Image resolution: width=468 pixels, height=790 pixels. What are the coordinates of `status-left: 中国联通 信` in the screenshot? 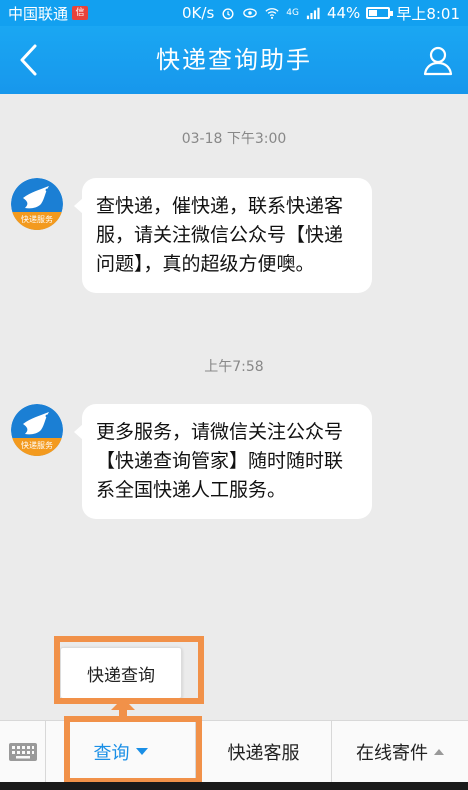 It's located at (48, 13).